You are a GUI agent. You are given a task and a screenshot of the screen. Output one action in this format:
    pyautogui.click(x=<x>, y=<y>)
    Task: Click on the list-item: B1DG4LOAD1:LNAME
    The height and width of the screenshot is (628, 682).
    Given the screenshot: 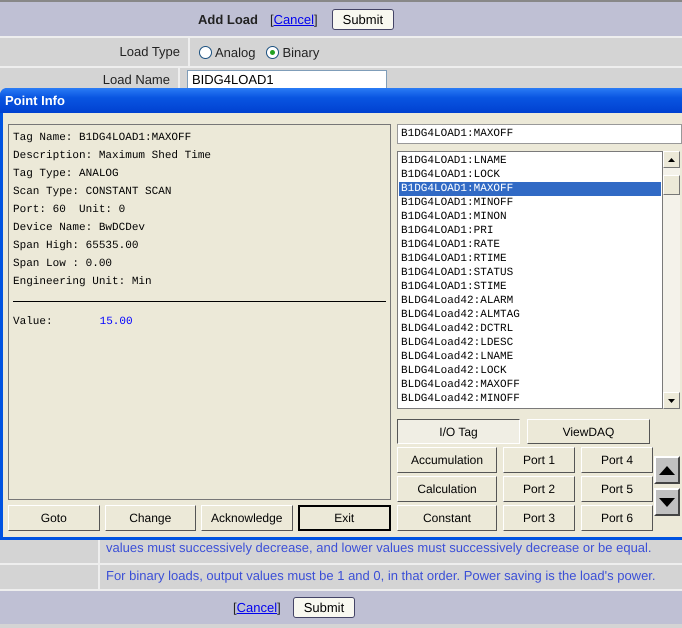 What is the action you would take?
    pyautogui.click(x=530, y=161)
    